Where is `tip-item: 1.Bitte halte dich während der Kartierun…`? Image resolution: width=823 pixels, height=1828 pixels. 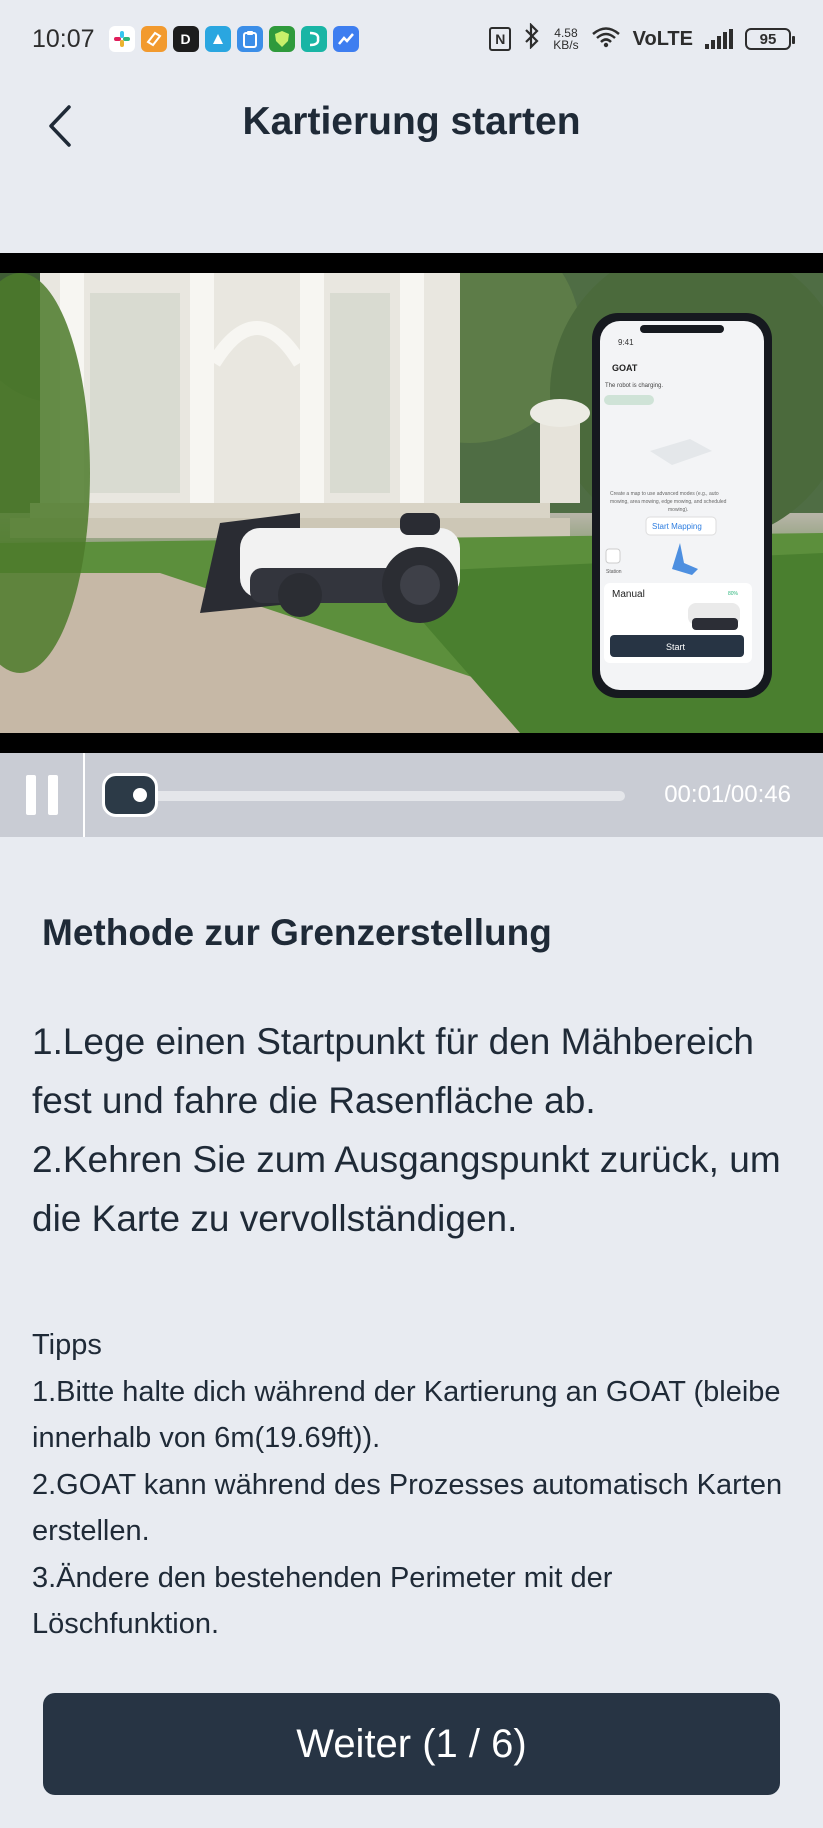 tip-item: 1.Bitte halte dich während der Kartierun… is located at coordinates (406, 1415).